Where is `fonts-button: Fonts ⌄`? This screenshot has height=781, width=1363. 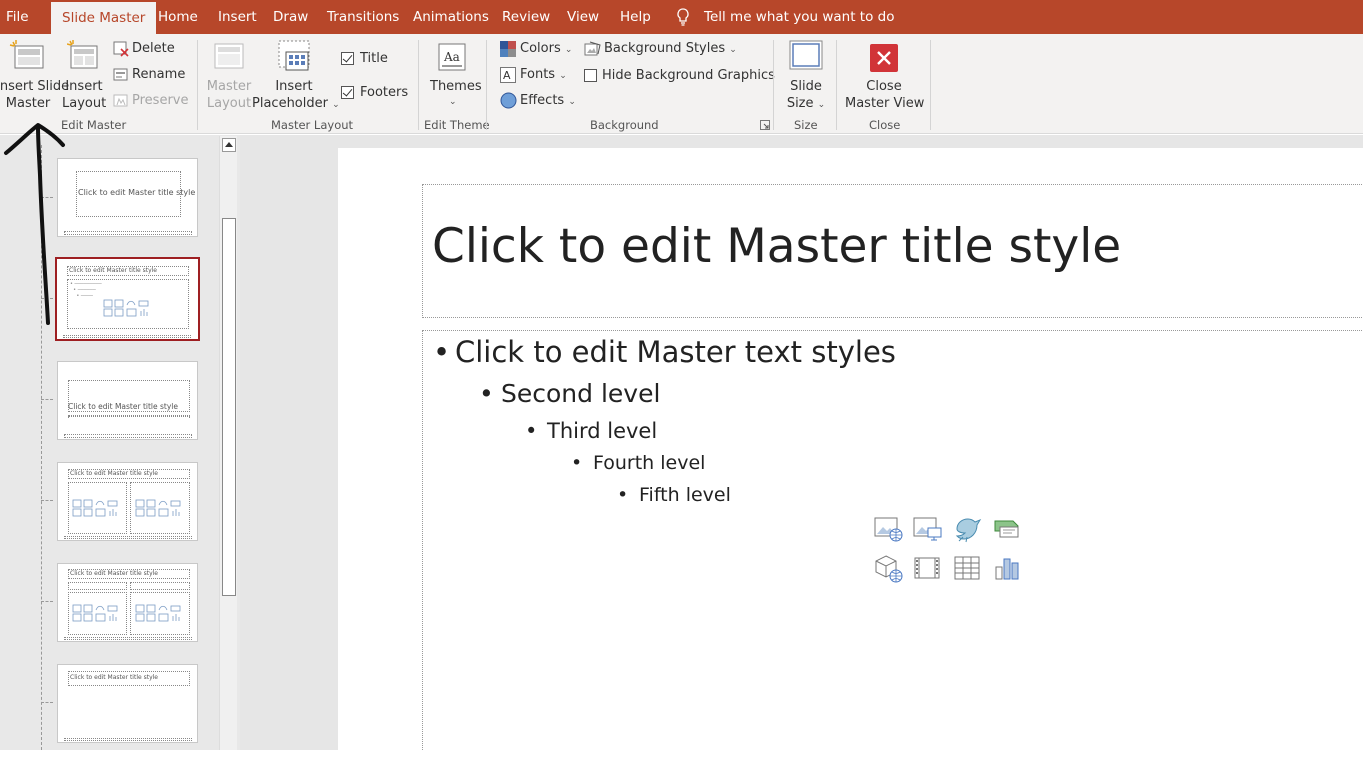 fonts-button: Fonts ⌄ is located at coordinates (543, 75).